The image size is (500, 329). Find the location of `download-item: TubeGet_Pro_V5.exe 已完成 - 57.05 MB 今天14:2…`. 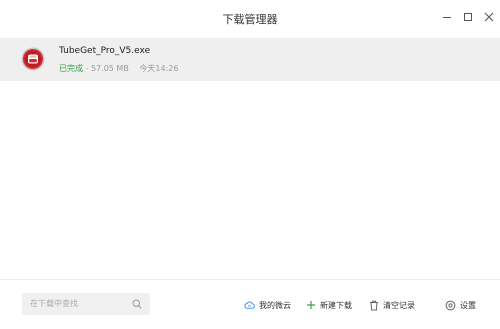

download-item: TubeGet_Pro_V5.exe 已完成 - 57.05 MB 今天14:2… is located at coordinates (250, 59).